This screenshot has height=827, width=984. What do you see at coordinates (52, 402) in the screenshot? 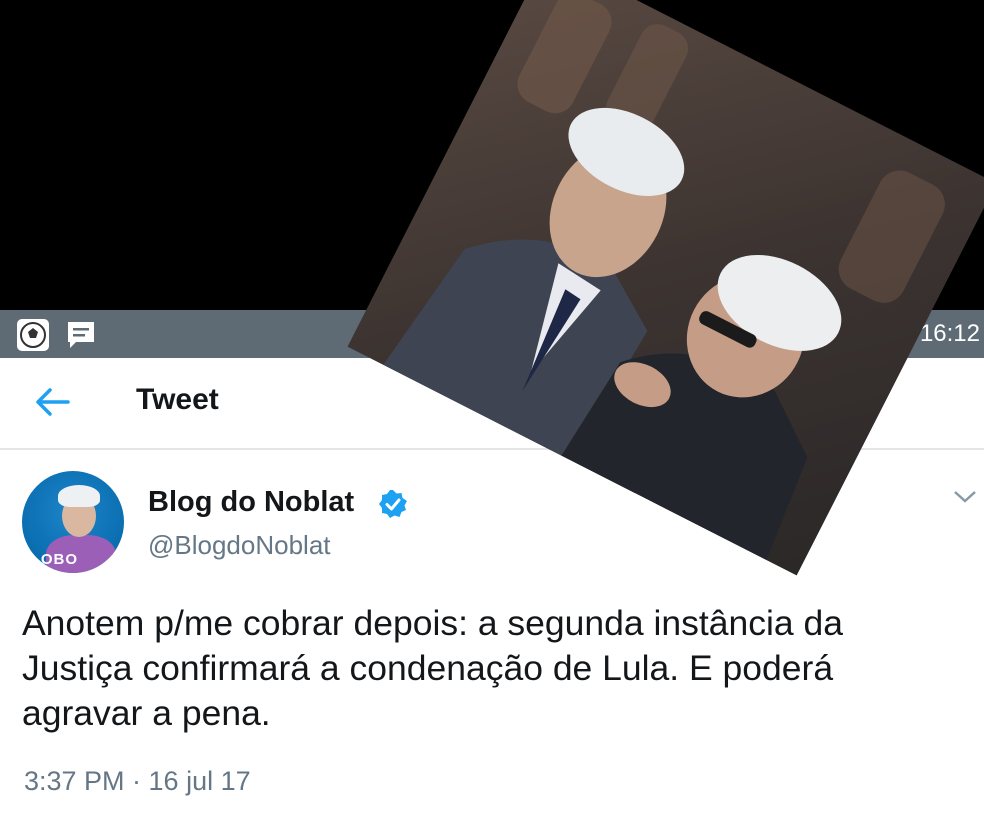
I see `back-arrow-icon` at bounding box center [52, 402].